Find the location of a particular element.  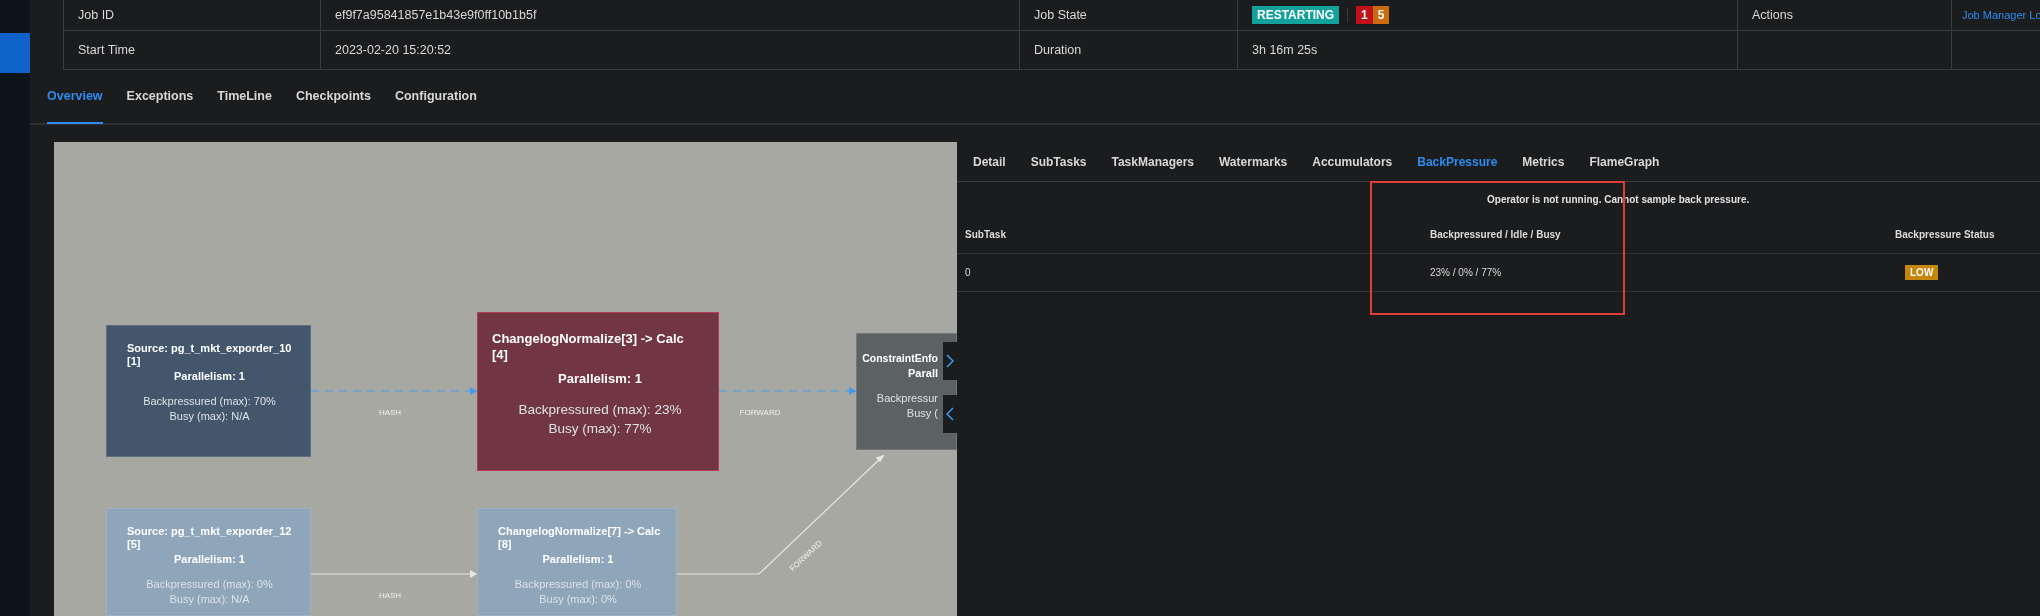

column-header: Backpressure Status is located at coordinates (1945, 234).